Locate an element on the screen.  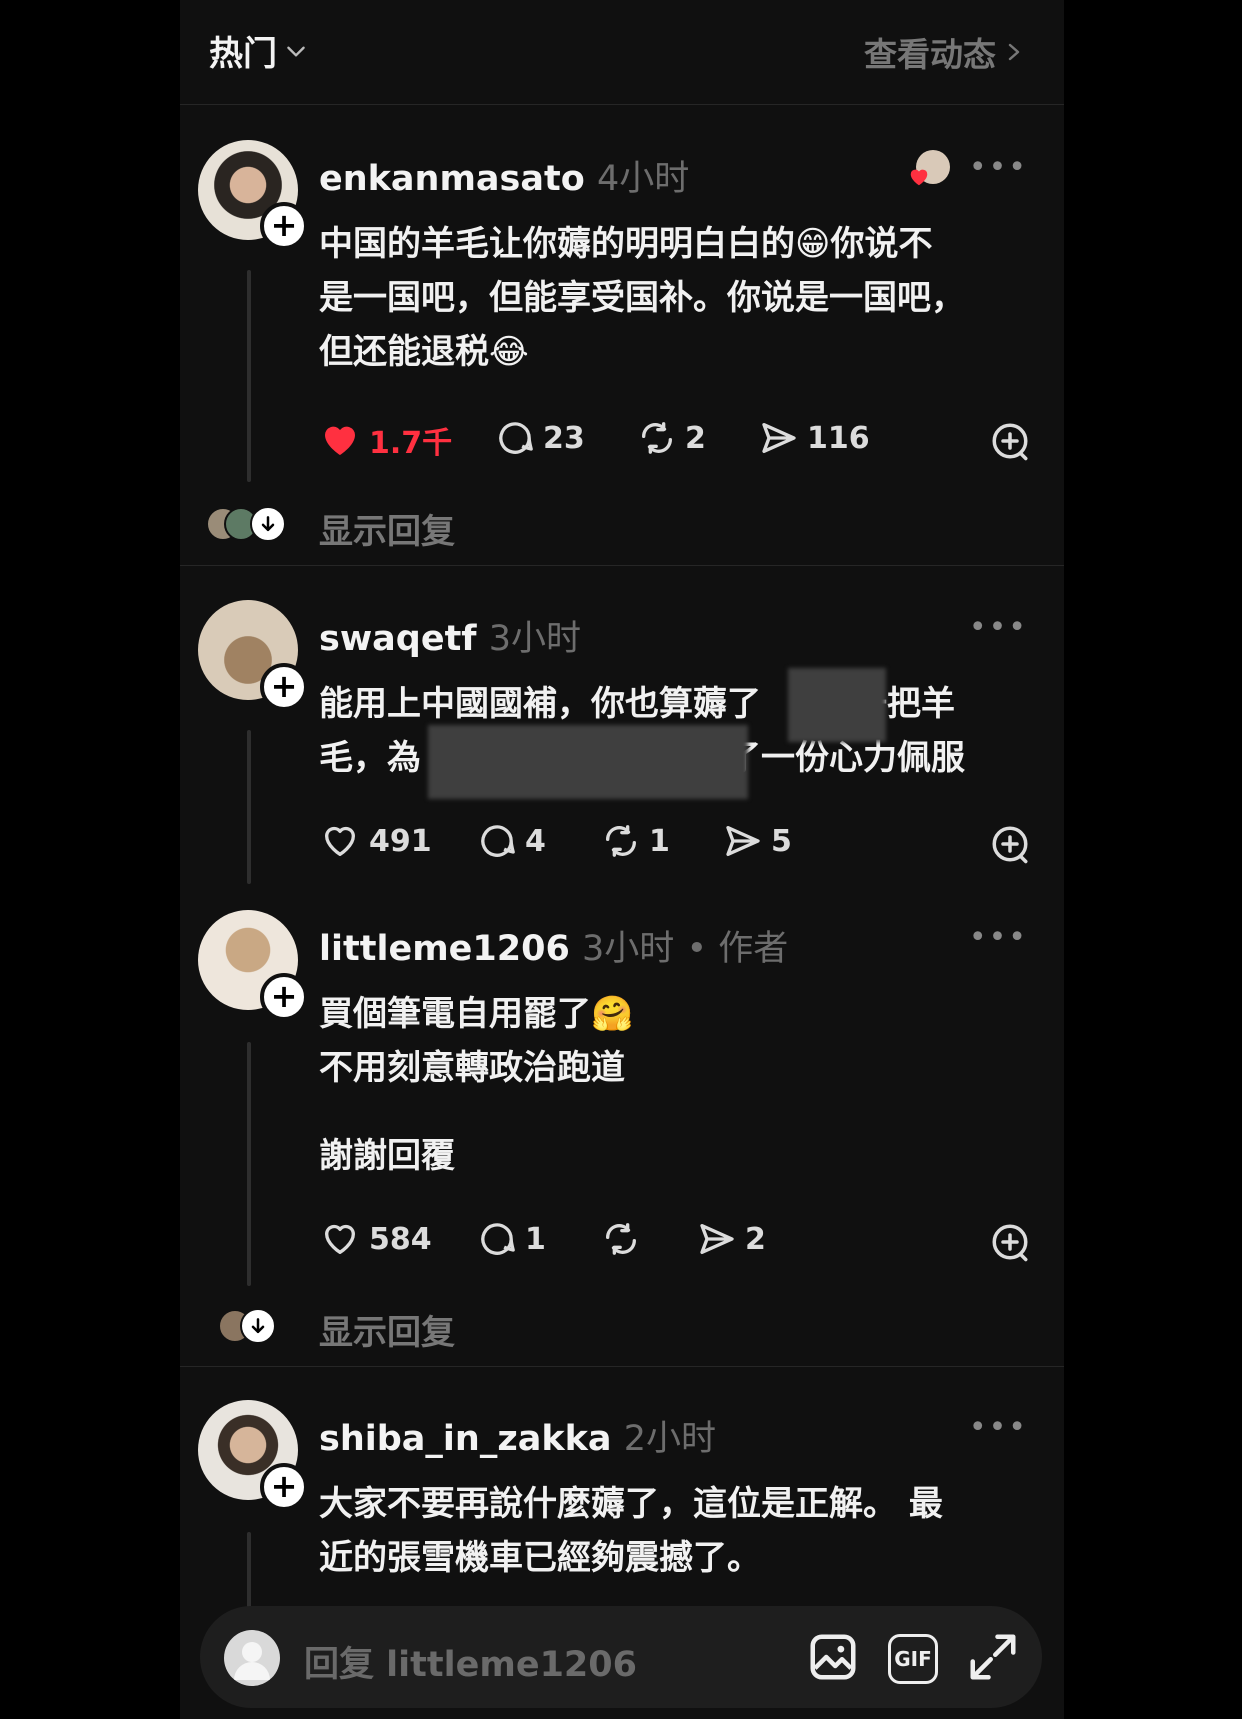
share-count: 5 is located at coordinates (781, 841).